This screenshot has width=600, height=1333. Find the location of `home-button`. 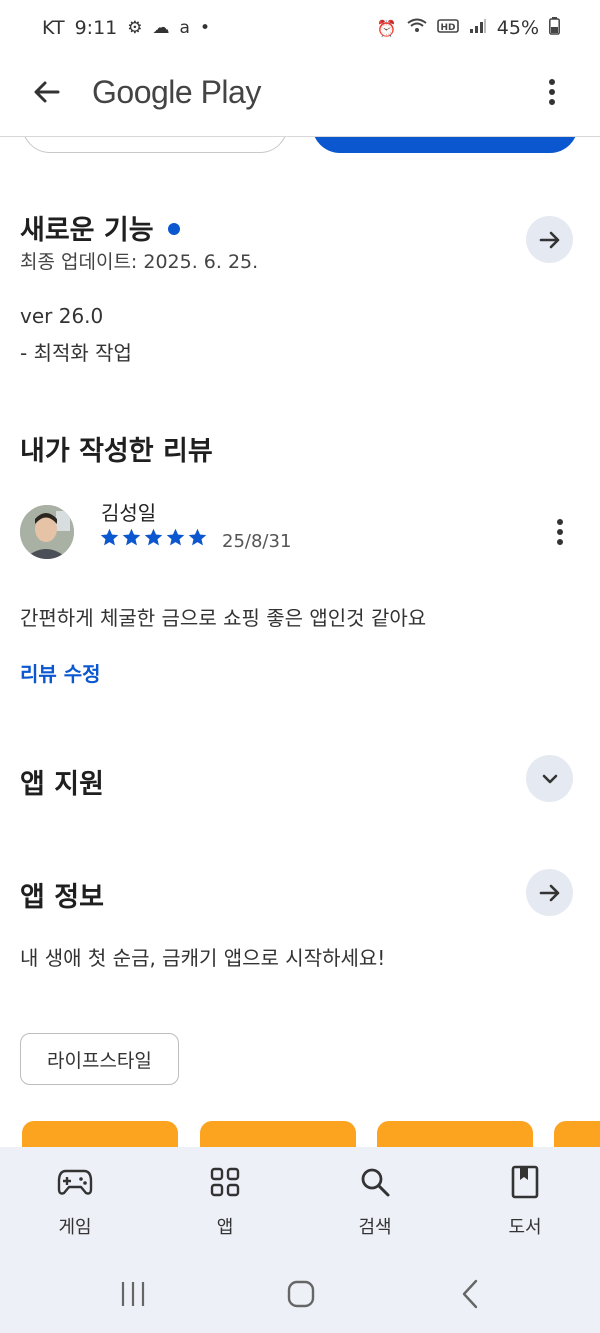

home-button is located at coordinates (301, 1294).